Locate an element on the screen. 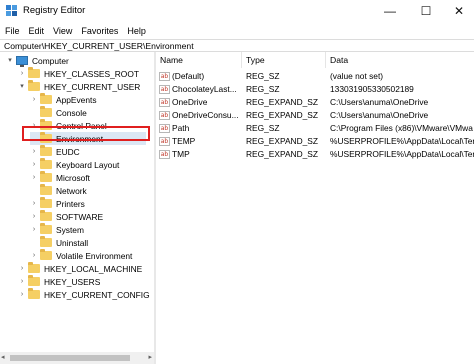  window-title: Registry Editor is located at coordinates (54, 10).